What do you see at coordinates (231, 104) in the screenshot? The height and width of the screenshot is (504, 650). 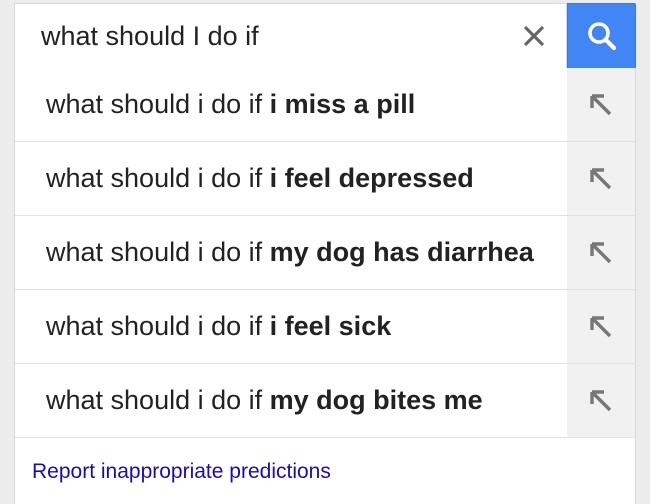 I see `suggestion-label: what should i do if i miss a pill` at bounding box center [231, 104].